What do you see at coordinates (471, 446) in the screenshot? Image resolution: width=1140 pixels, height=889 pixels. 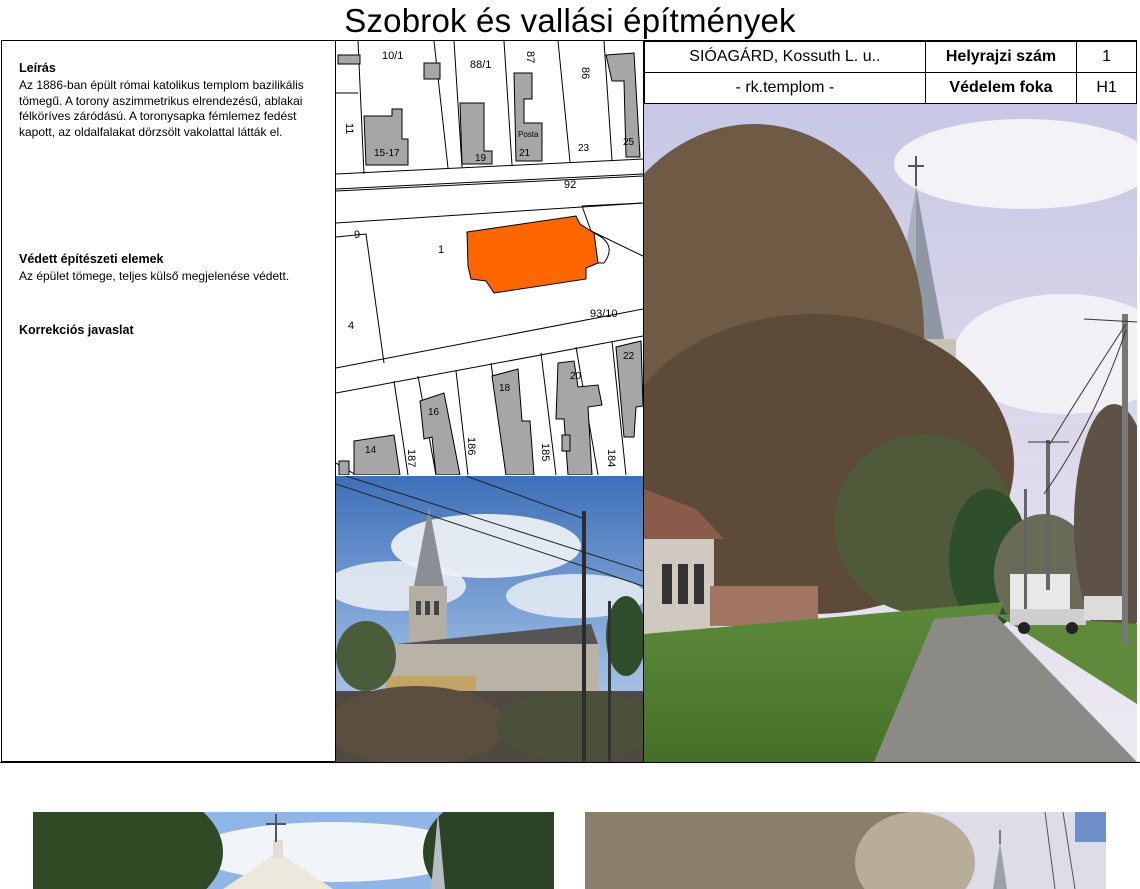 I see `map-label: 186` at bounding box center [471, 446].